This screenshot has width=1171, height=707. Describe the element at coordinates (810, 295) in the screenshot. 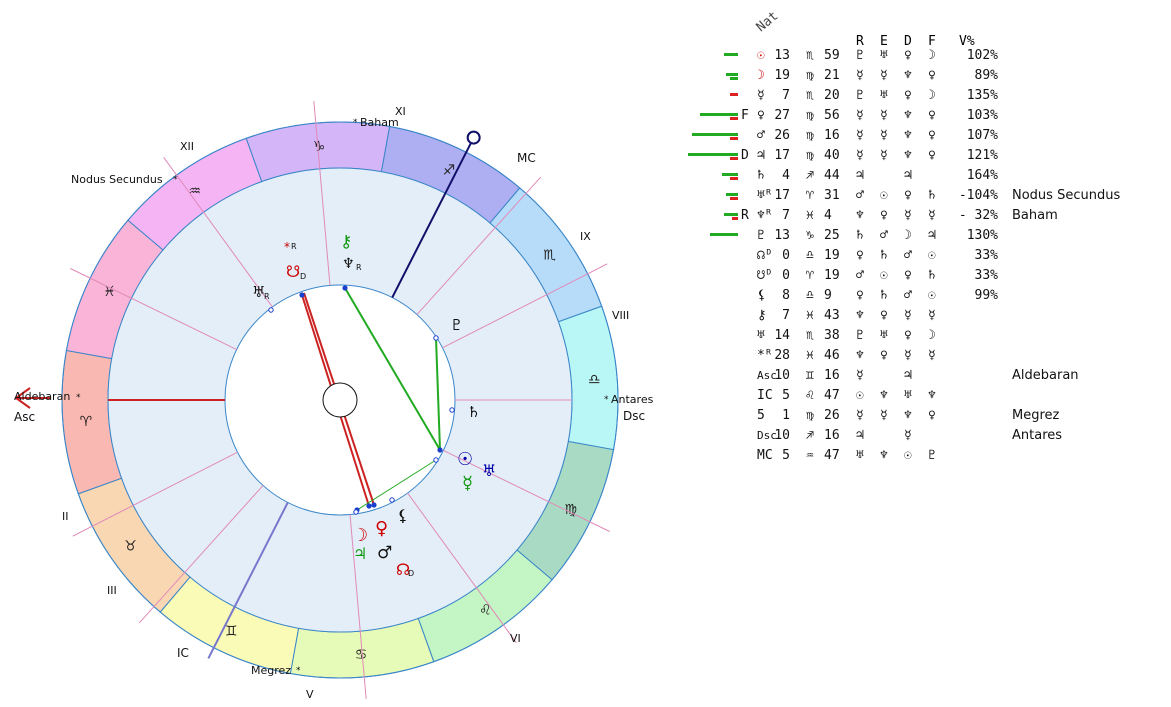

I see `row-sign: ♎` at that location.